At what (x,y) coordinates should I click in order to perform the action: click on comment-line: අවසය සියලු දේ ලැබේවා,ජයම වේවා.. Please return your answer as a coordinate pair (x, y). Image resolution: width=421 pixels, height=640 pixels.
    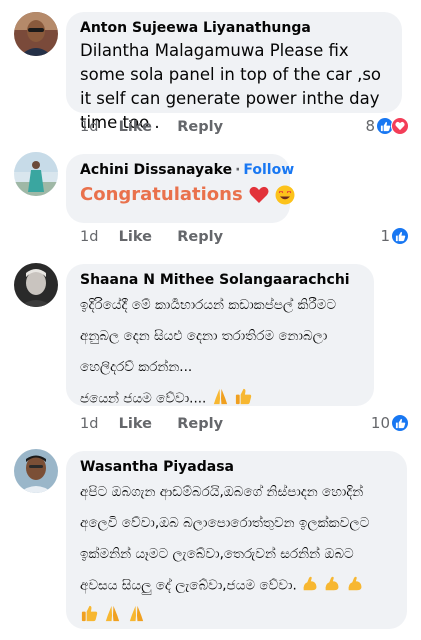
    Looking at the image, I should click on (188, 585).